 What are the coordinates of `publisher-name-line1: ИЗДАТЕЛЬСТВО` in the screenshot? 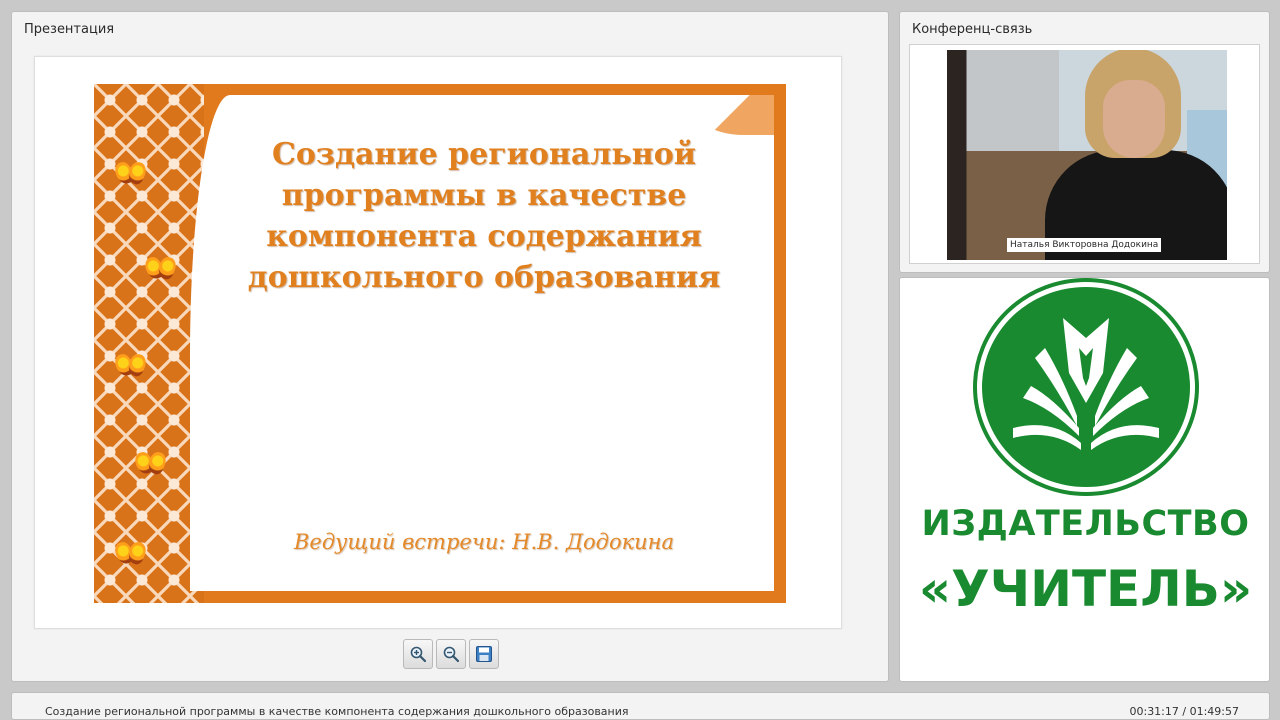 It's located at (1085, 524).